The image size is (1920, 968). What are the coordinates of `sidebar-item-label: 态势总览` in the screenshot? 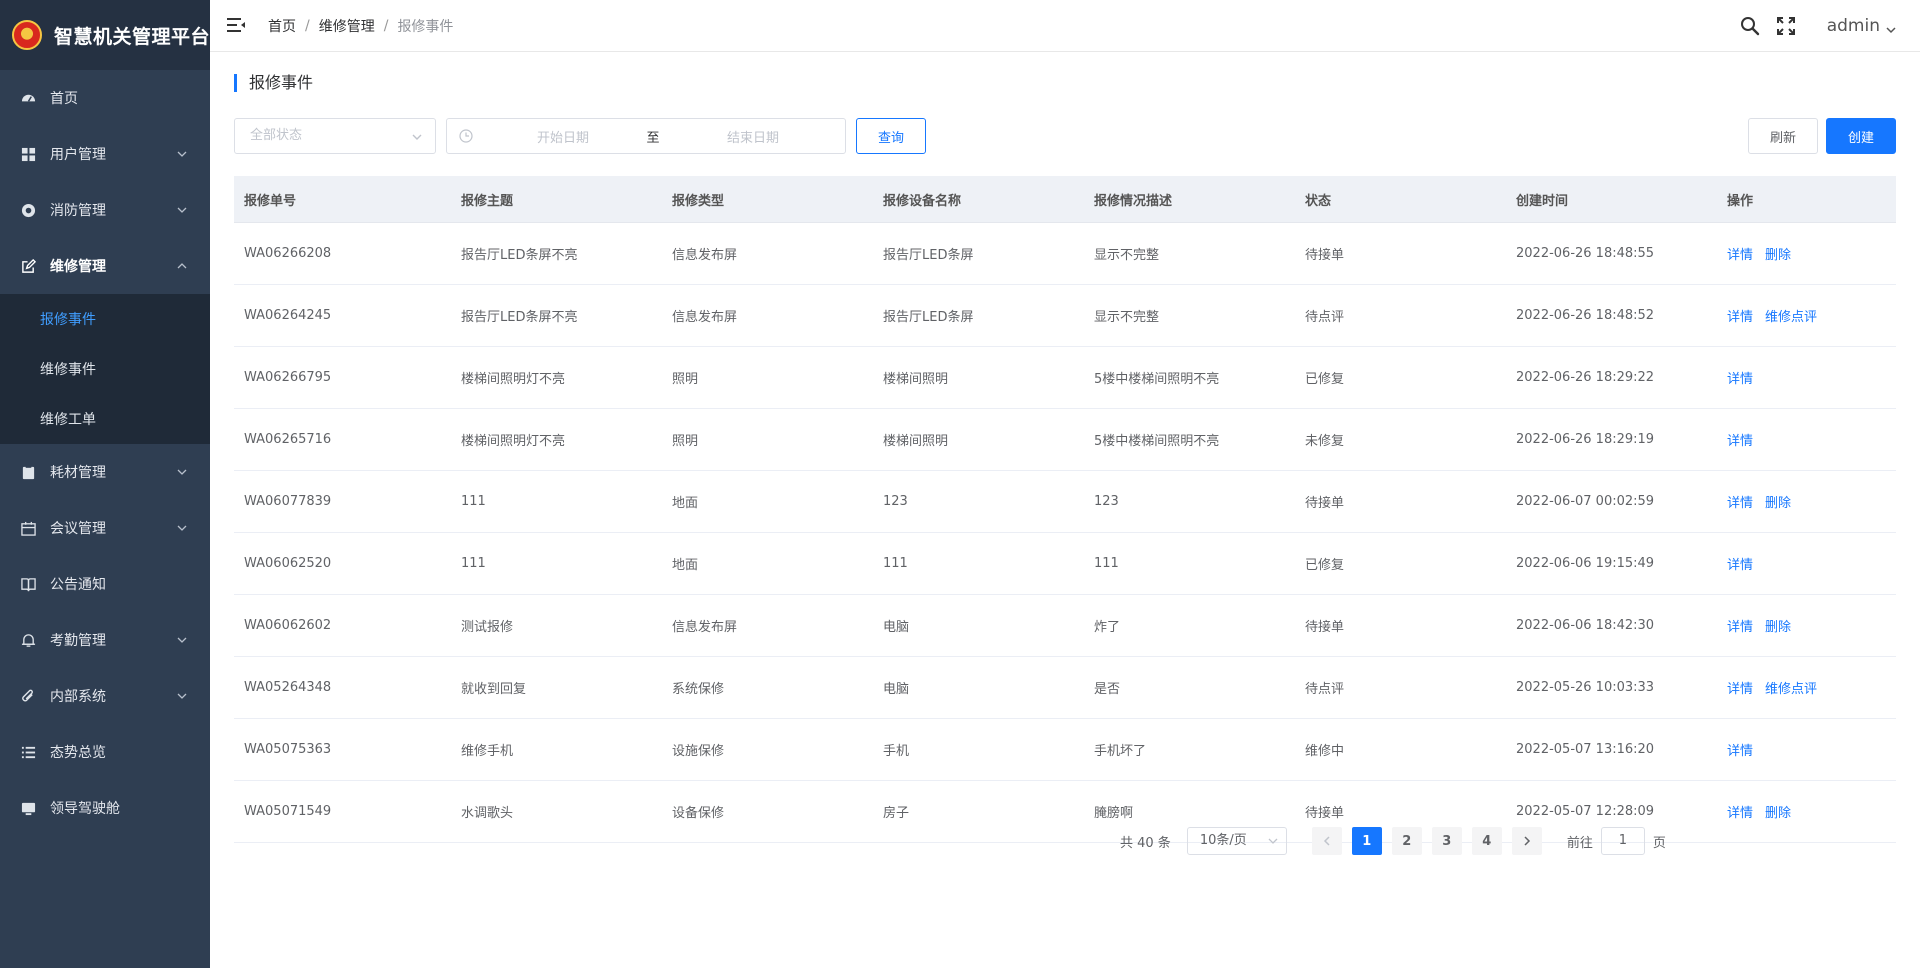 It's located at (78, 753).